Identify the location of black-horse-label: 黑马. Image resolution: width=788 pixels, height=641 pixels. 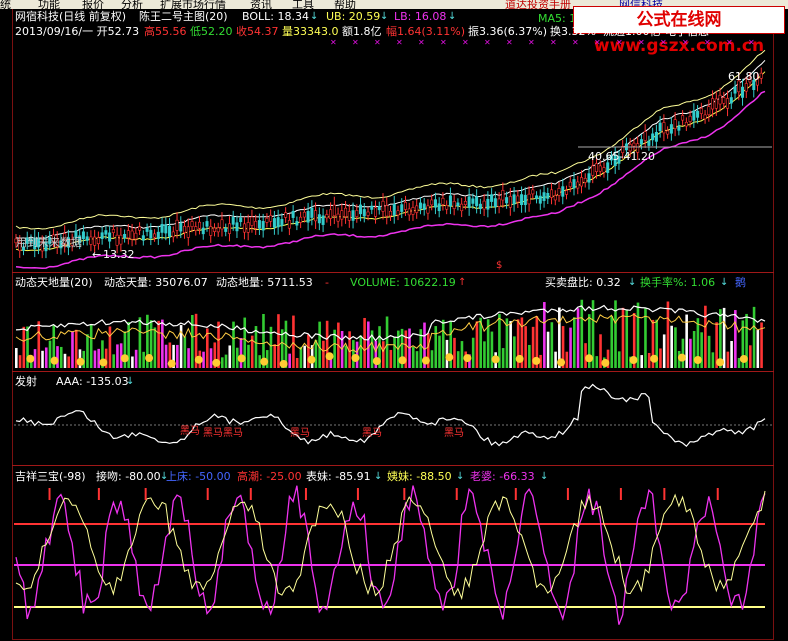
(233, 433).